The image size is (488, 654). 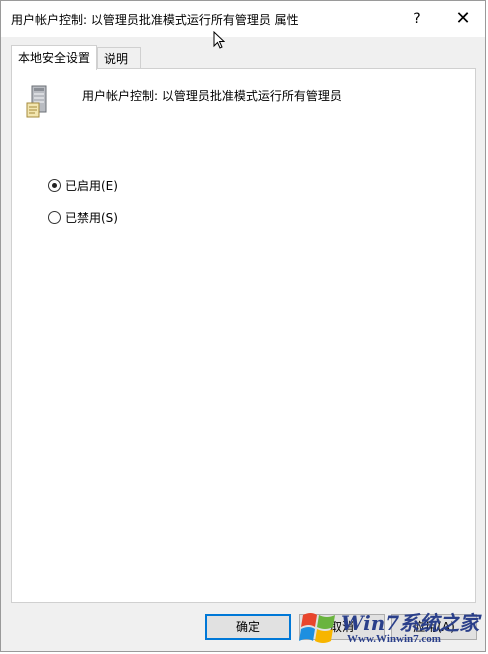 I want to click on tab-local-security-setting: 本地安全设置, so click(x=54, y=57).